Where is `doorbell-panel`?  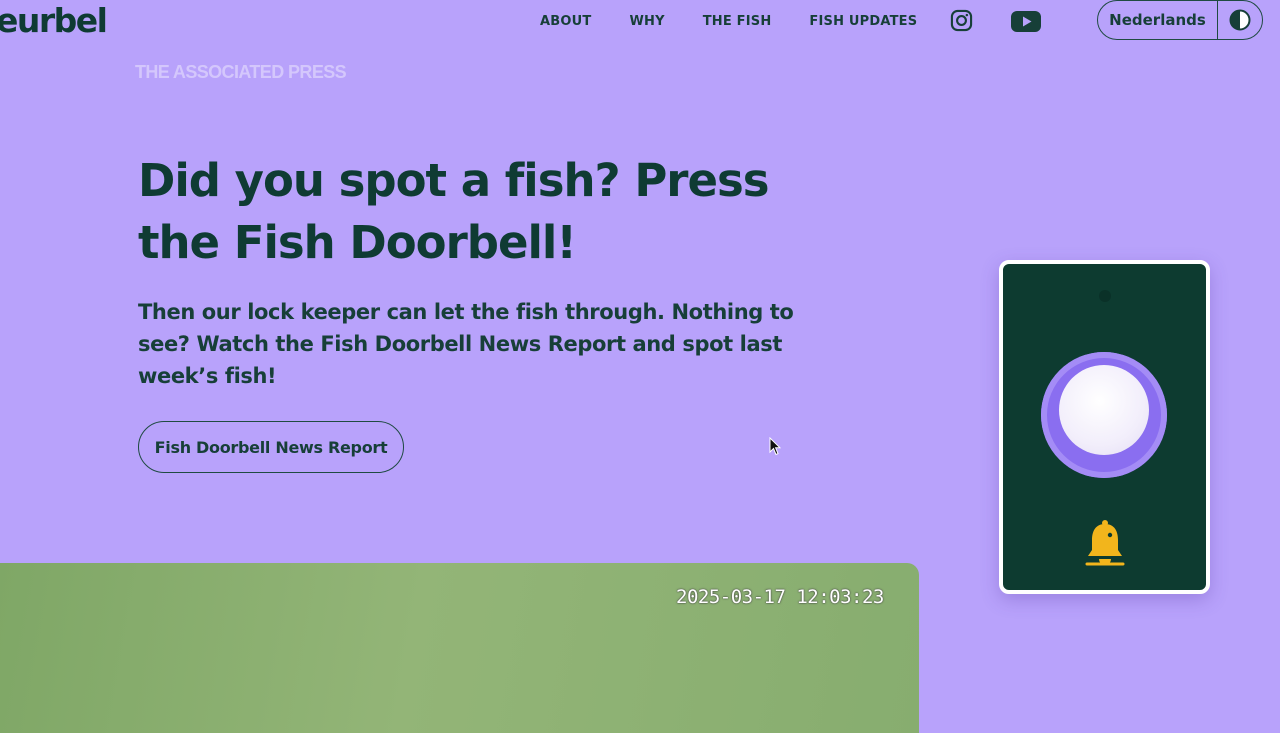 doorbell-panel is located at coordinates (1104, 427).